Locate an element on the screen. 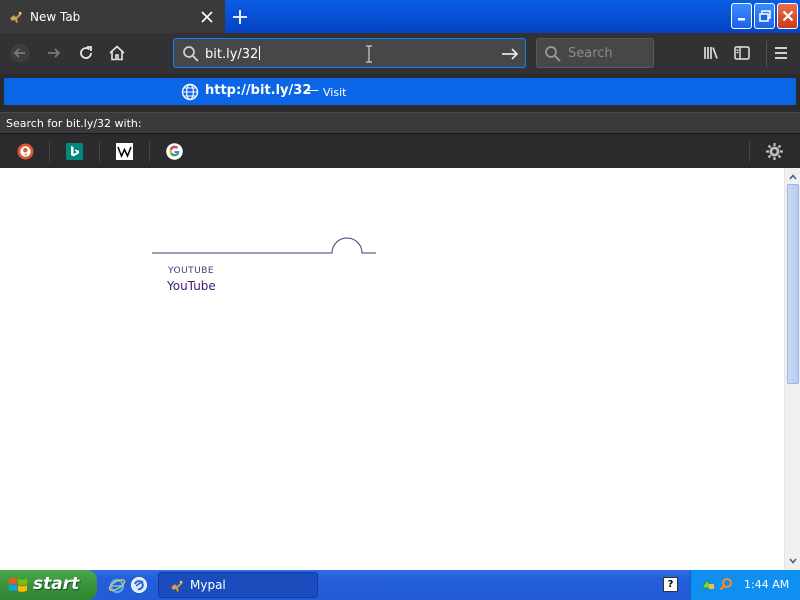 The image size is (800, 600). close-icon is located at coordinates (787, 16).